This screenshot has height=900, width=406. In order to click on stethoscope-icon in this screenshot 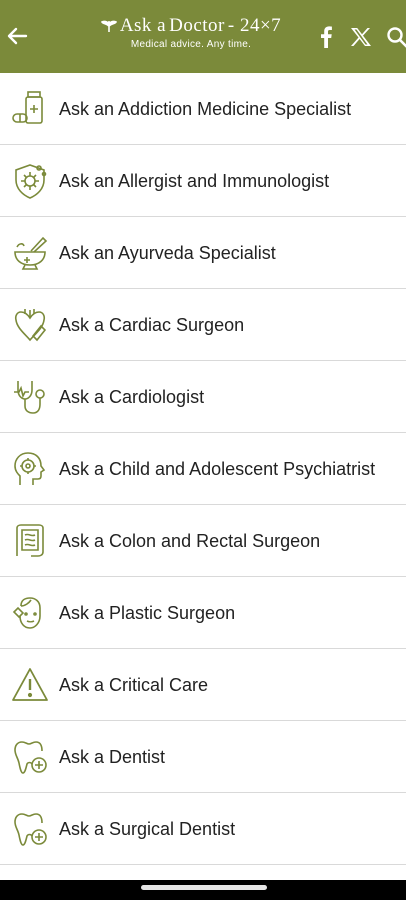, I will do `click(30, 397)`.